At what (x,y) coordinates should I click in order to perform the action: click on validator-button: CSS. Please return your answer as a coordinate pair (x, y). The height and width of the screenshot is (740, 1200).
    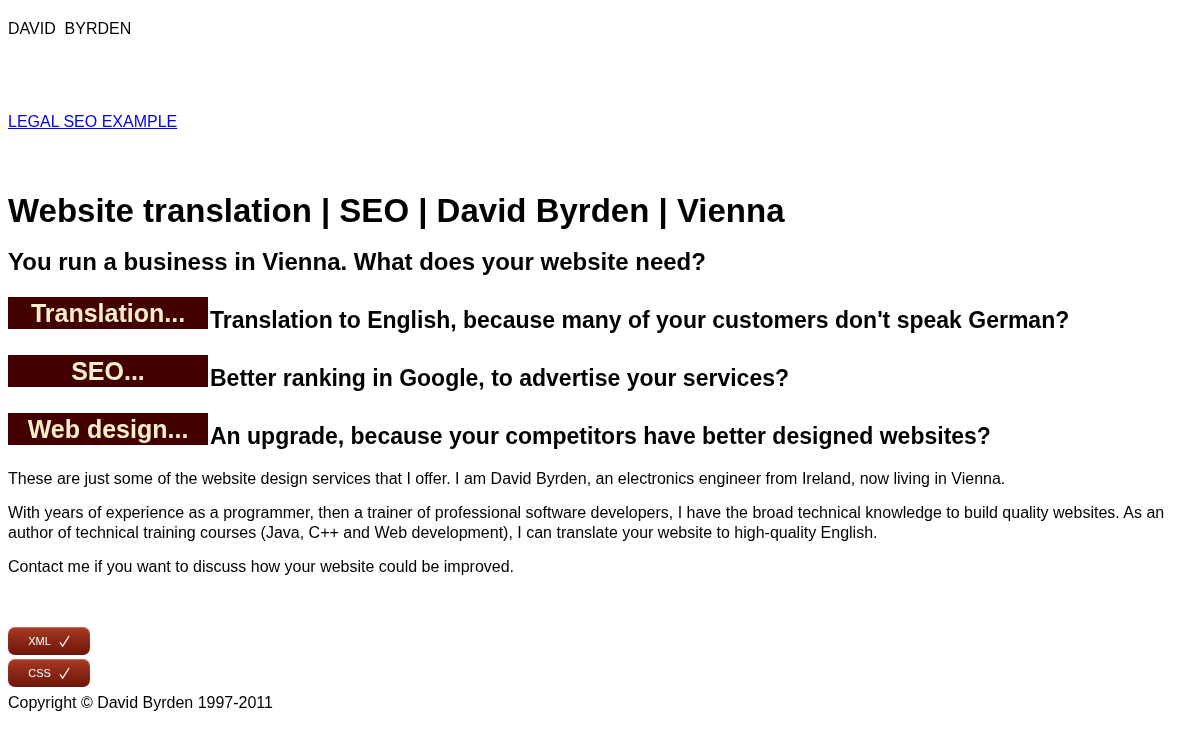
    Looking at the image, I should click on (49, 673).